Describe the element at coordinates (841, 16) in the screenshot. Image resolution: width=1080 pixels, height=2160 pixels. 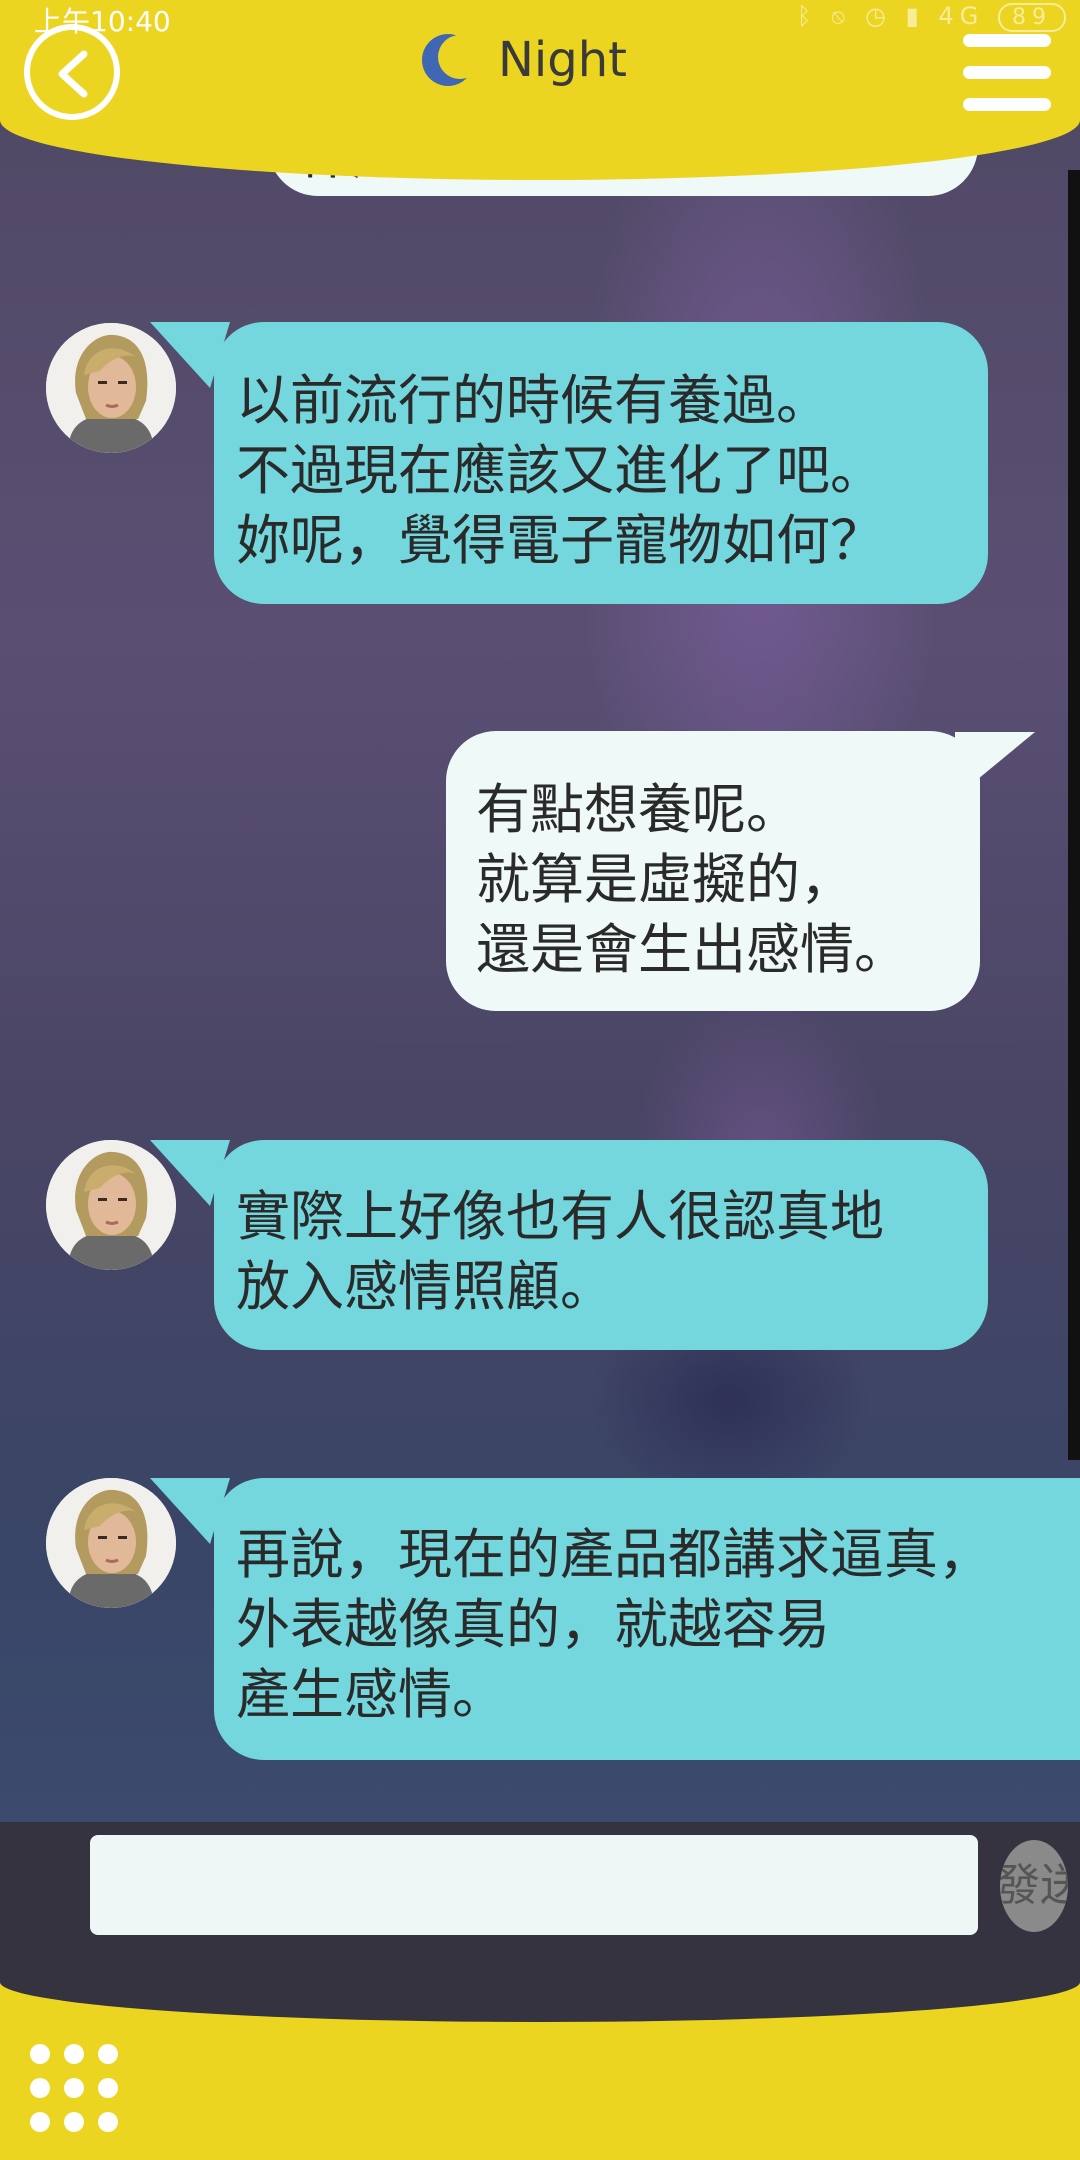
I see `mute-icon: ⍉` at that location.